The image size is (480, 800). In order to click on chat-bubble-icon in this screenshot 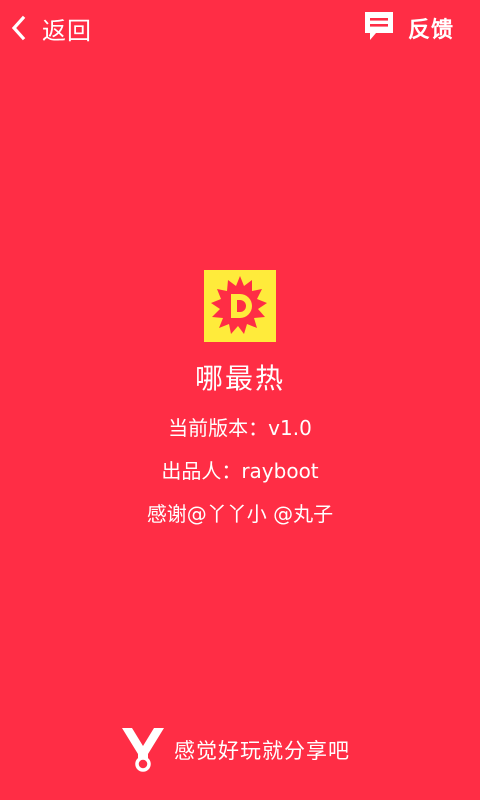, I will do `click(379, 28)`.